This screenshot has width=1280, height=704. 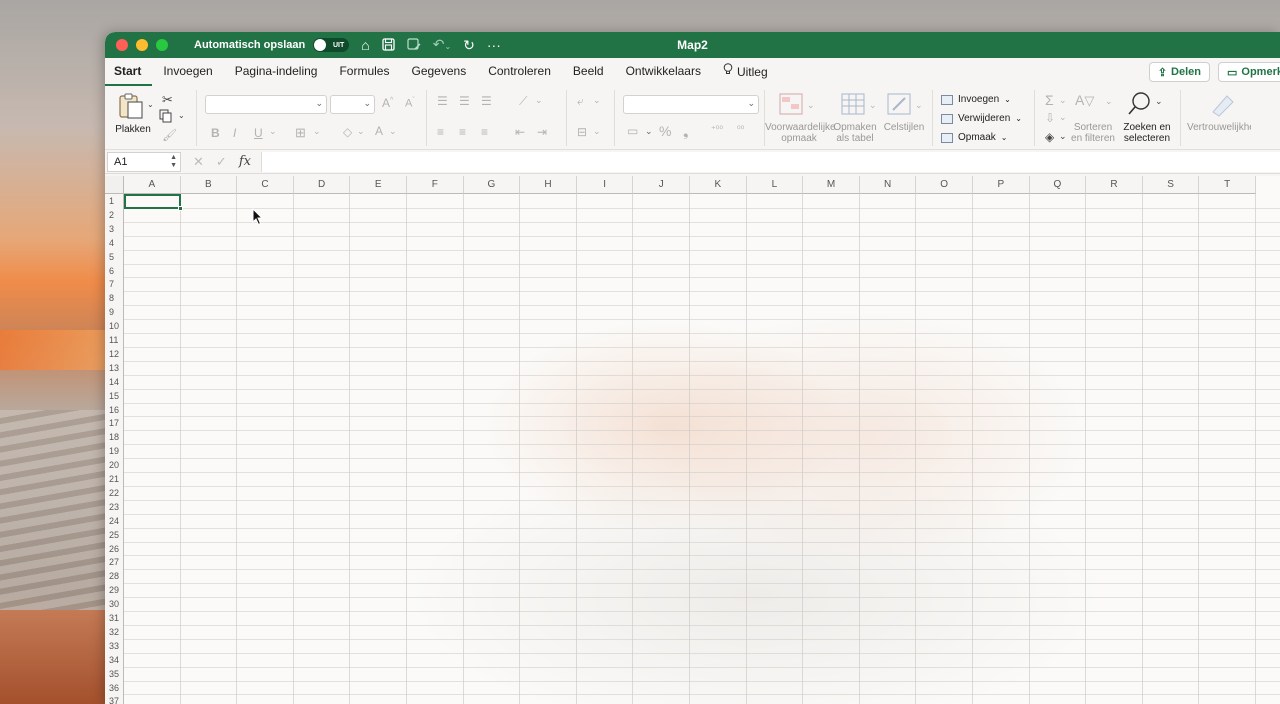 What do you see at coordinates (114, 395) in the screenshot?
I see `row-header: 15` at bounding box center [114, 395].